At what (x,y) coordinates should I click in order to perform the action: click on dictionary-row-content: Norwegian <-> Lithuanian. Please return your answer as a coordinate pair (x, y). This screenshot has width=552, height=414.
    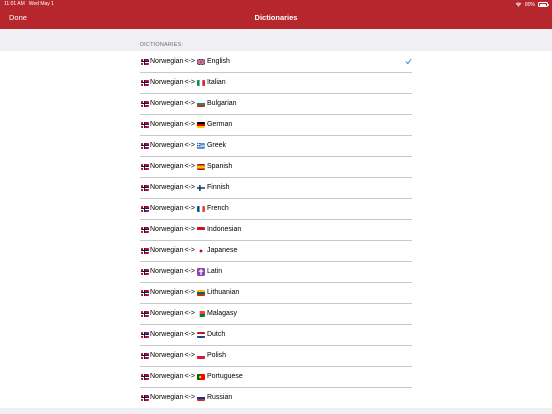
    Looking at the image, I should click on (190, 292).